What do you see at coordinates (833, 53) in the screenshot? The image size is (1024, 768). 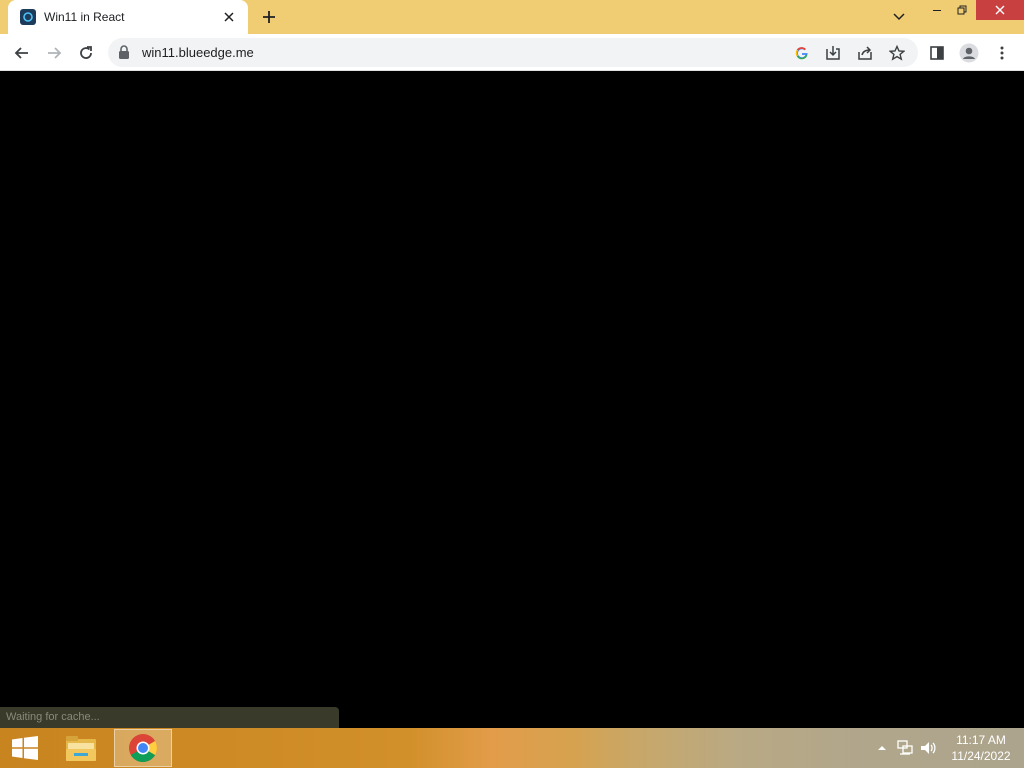 I see `install-app-icon` at bounding box center [833, 53].